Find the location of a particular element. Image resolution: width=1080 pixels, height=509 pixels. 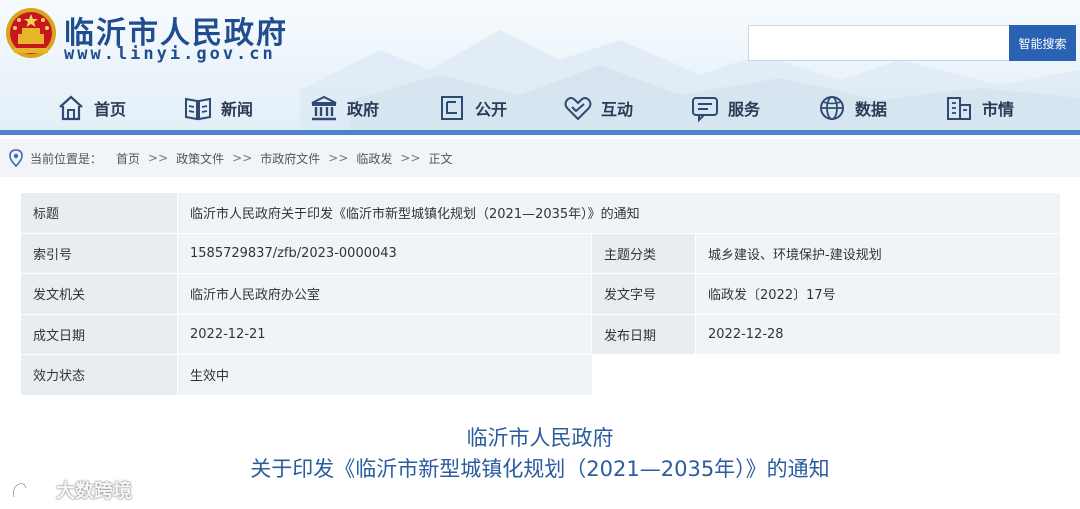

nav-item-disclosure: 公开 is located at coordinates (472, 108).